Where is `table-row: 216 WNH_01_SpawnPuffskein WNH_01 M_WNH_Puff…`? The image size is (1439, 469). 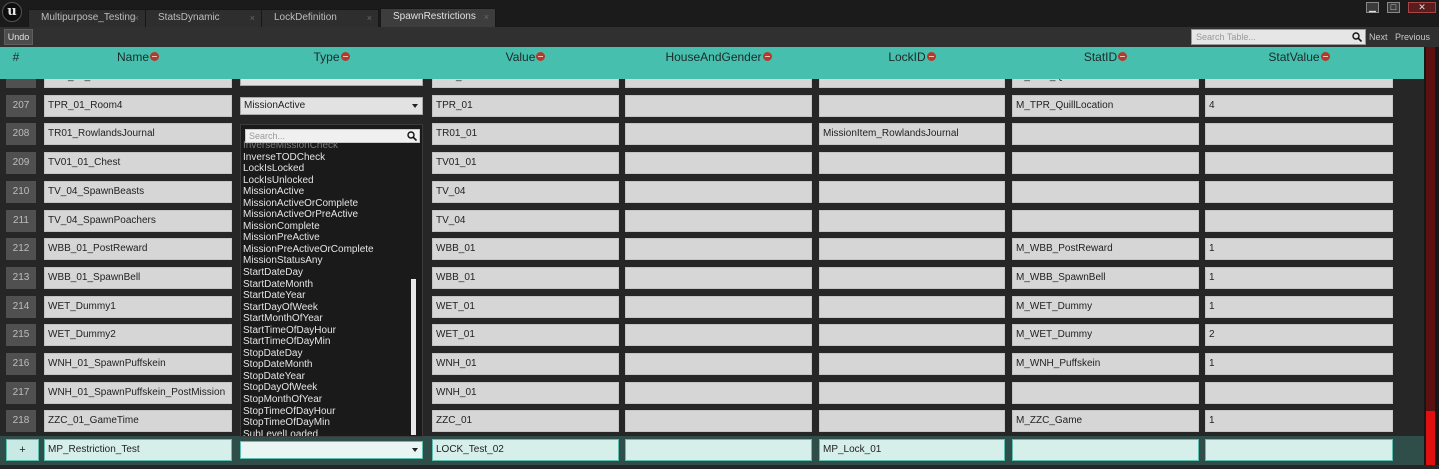 table-row: 216 WNH_01_SpawnPuffskein WNH_01 M_WNH_Puff… is located at coordinates (712, 364).